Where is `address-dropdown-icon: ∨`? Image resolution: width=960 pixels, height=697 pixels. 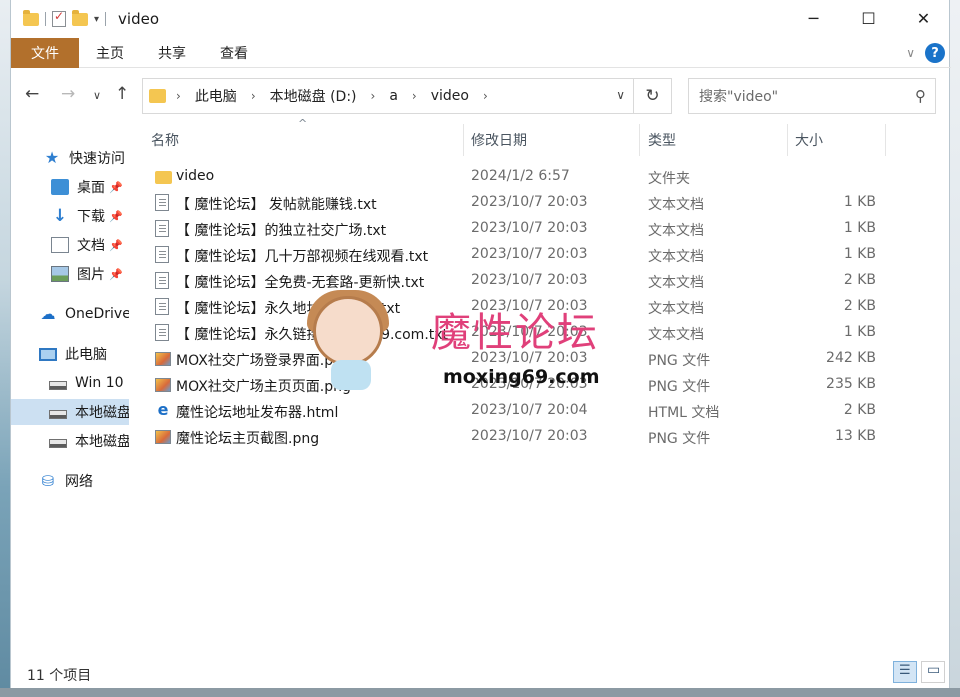 address-dropdown-icon: ∨ is located at coordinates (620, 95).